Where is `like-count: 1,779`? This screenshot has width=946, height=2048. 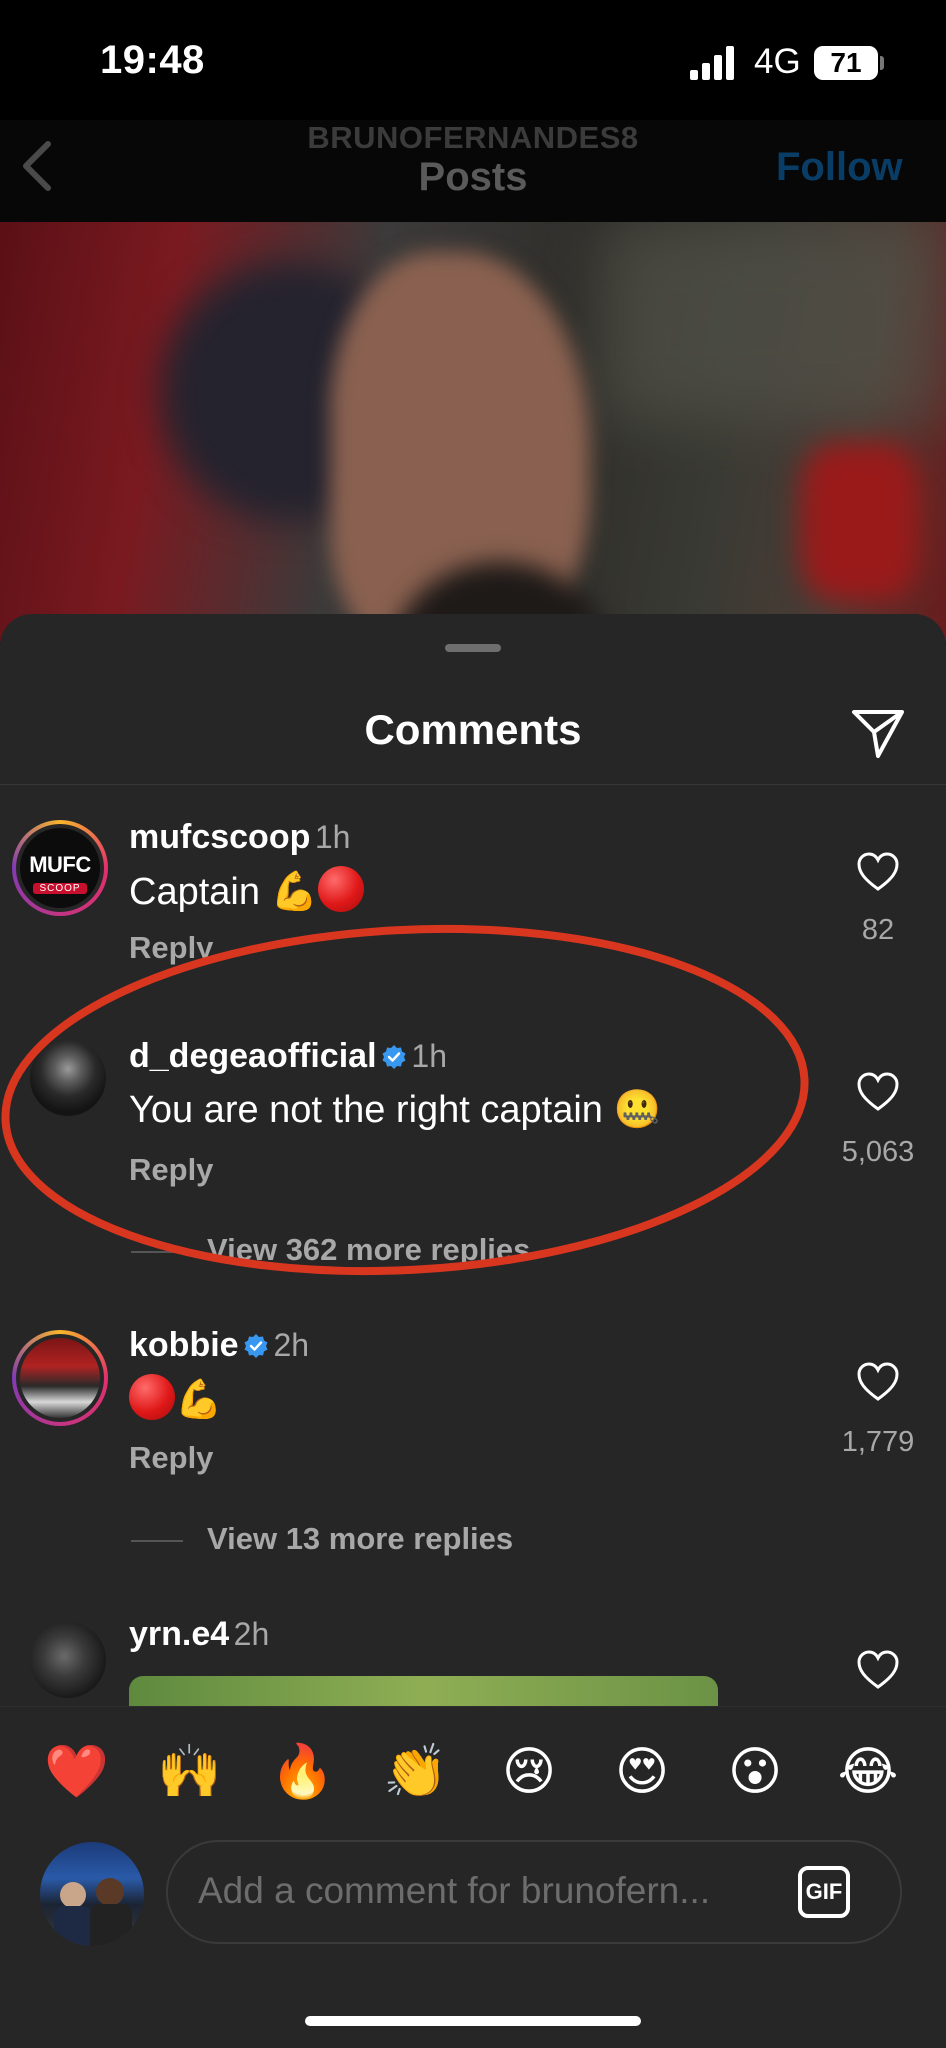
like-count: 1,779 is located at coordinates (878, 1442).